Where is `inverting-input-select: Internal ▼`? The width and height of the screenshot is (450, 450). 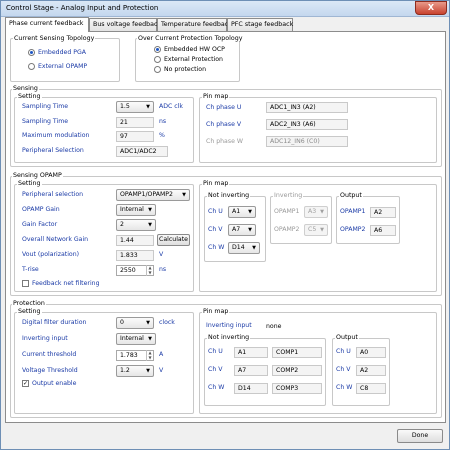 inverting-input-select: Internal ▼ is located at coordinates (136, 339).